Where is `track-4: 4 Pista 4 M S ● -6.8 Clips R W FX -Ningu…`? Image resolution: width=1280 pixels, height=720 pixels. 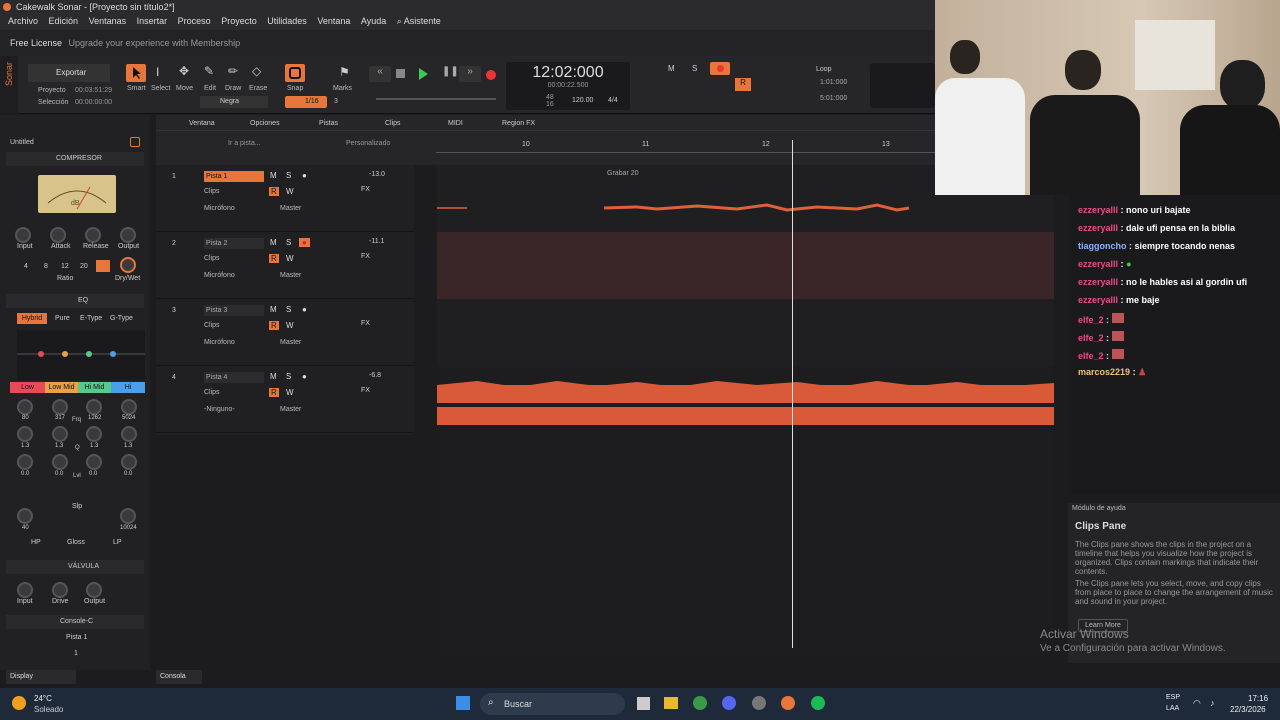
track-4: 4 Pista 4 M S ● -6.8 Clips R W FX -Ningu… is located at coordinates (285, 399).